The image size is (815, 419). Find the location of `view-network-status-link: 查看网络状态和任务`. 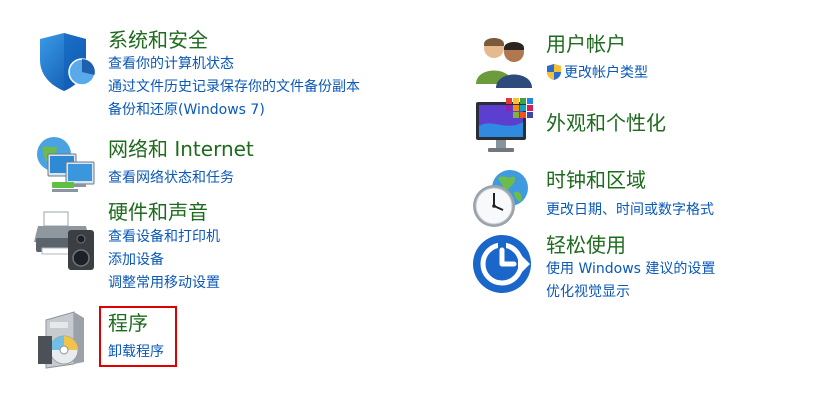

view-network-status-link: 查看网络状态和任务 is located at coordinates (171, 178).